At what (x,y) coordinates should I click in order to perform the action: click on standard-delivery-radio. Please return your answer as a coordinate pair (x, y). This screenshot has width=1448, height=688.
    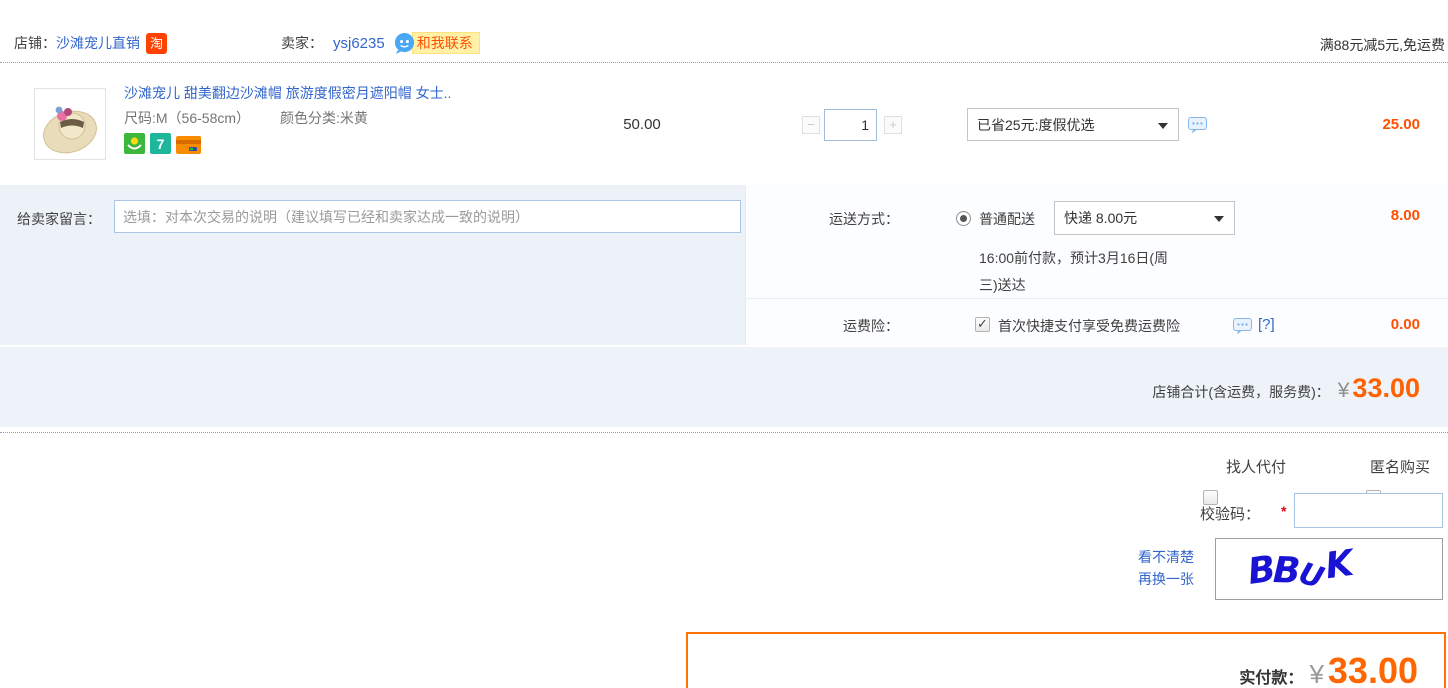
    Looking at the image, I should click on (963, 218).